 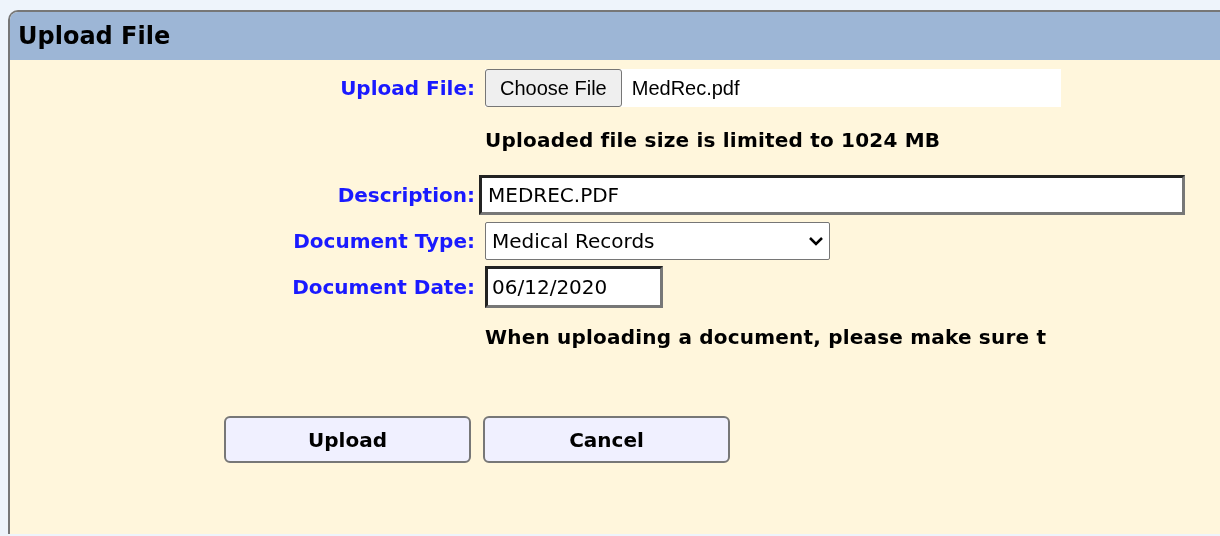 What do you see at coordinates (713, 140) in the screenshot?
I see `note-text: Uploaded file size is limited to 1024 MB` at bounding box center [713, 140].